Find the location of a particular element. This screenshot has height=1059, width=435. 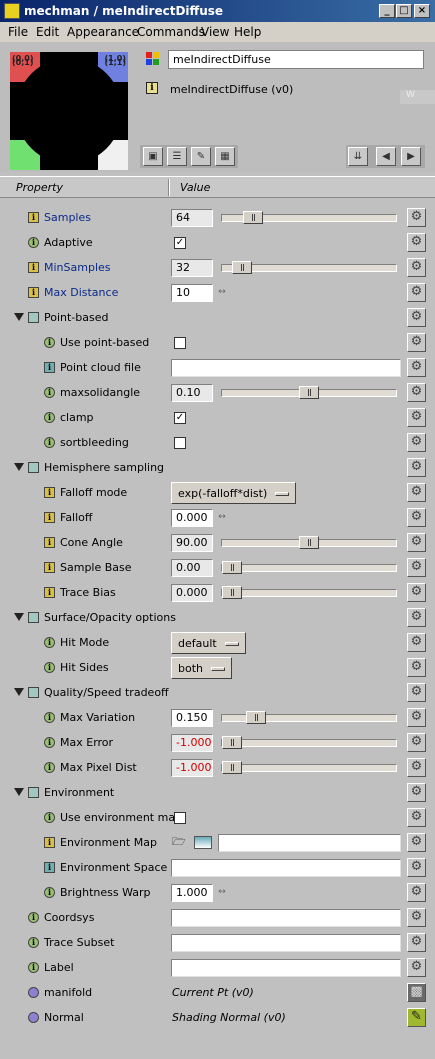

samples-slider is located at coordinates (309, 217).